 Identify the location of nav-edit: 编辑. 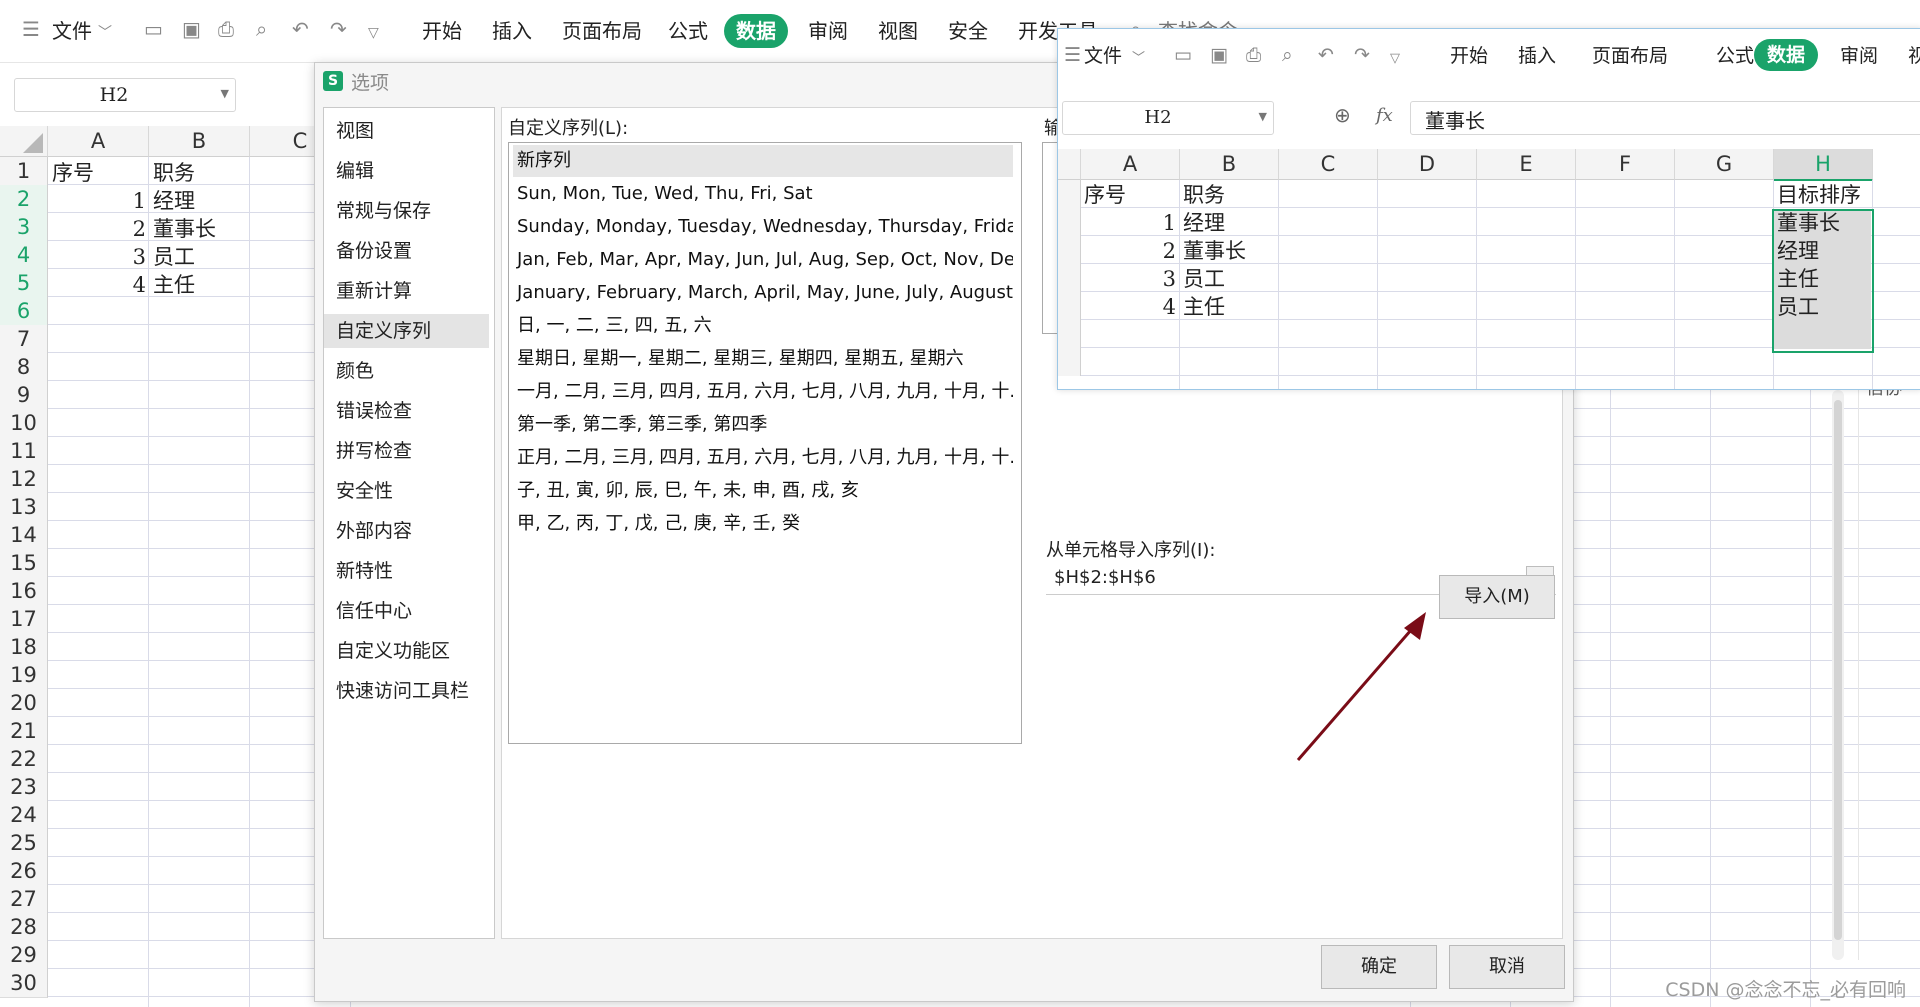
(406, 171).